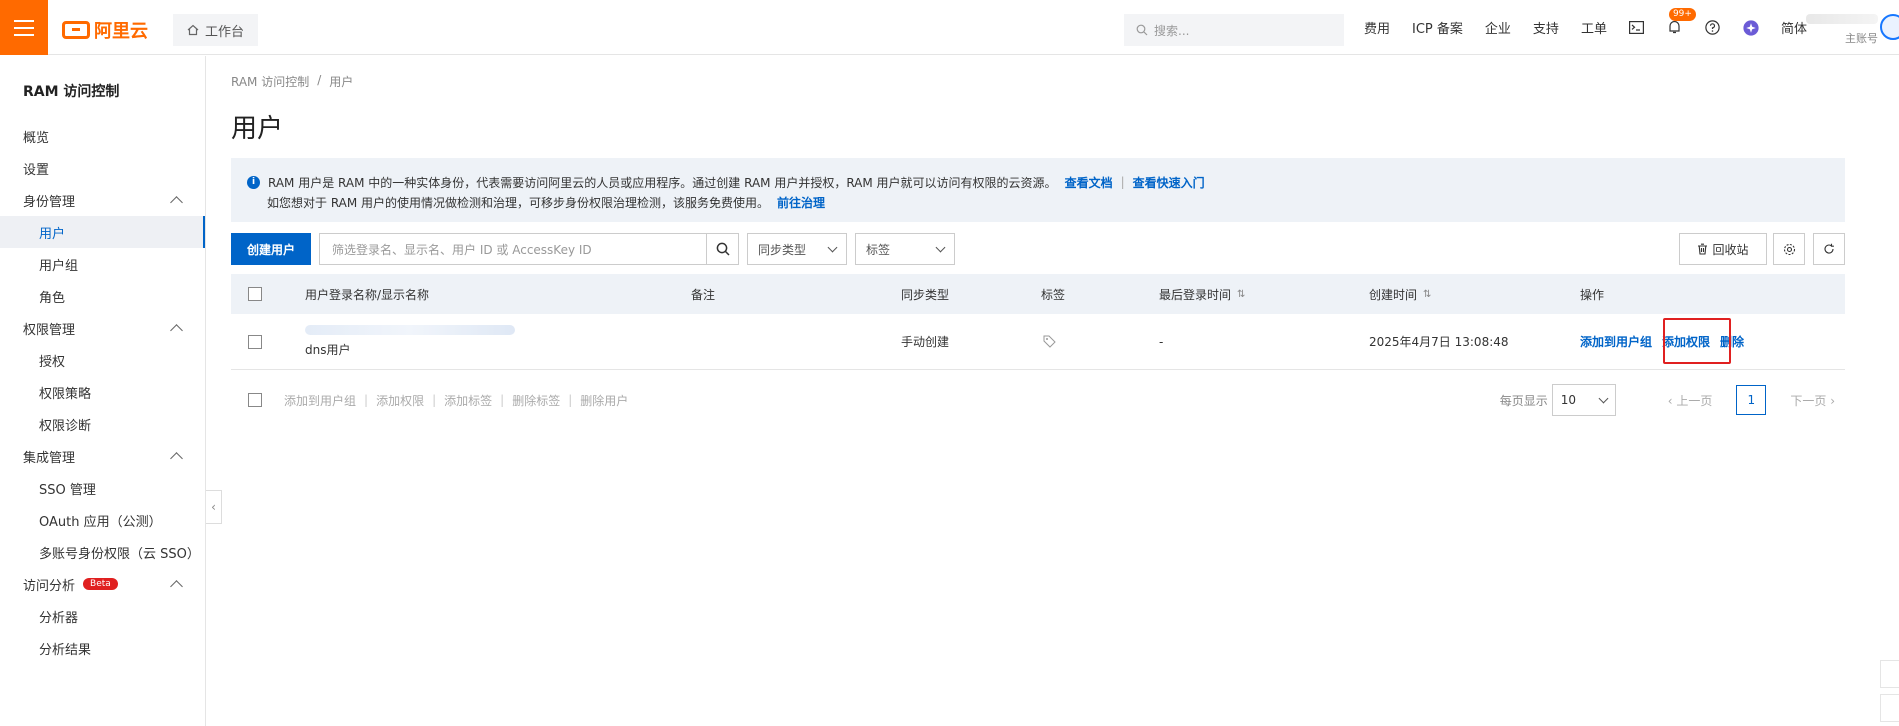 Image resolution: width=1899 pixels, height=726 pixels. Describe the element at coordinates (102, 168) in the screenshot. I see `sidebar-item-settings: 设置` at that location.